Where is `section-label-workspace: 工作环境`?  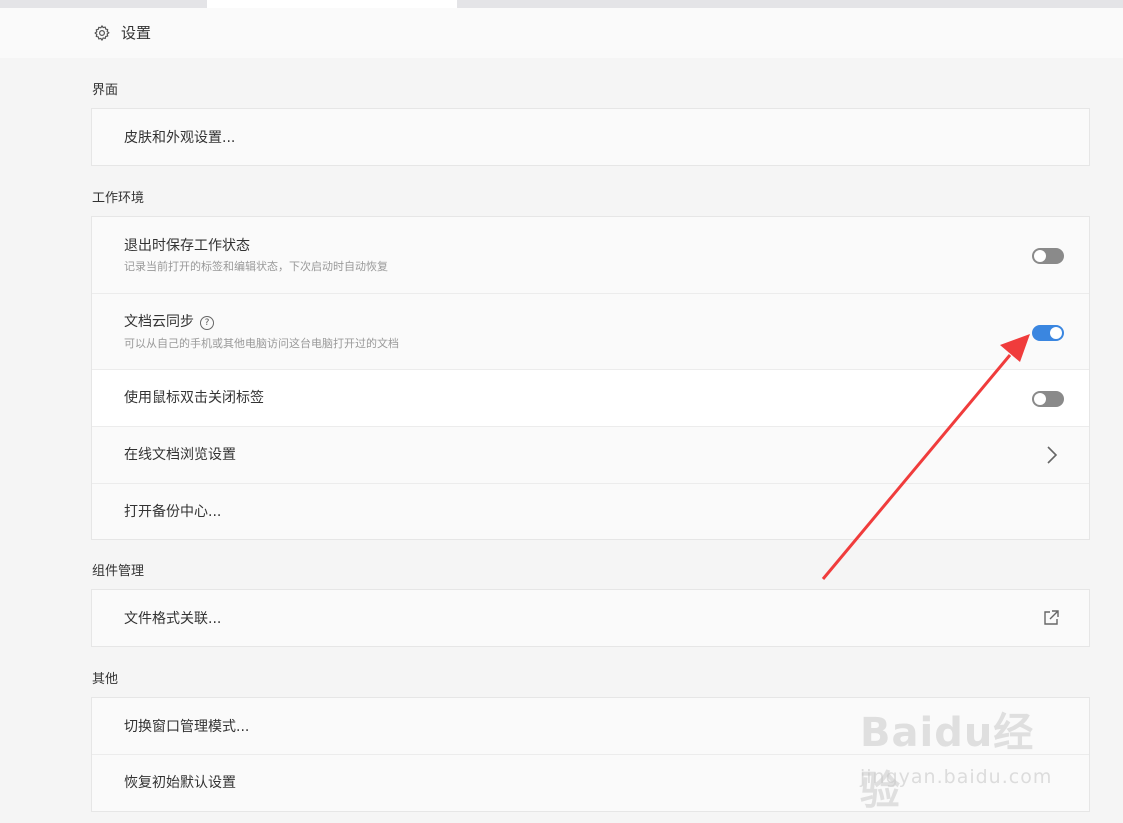
section-label-workspace: 工作环境 is located at coordinates (118, 198).